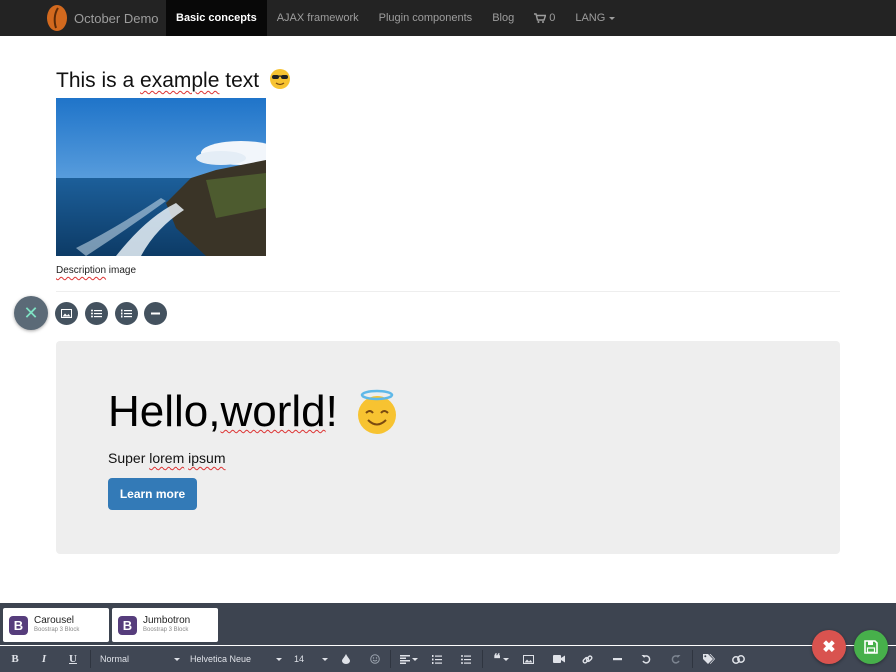 The image size is (896, 672). Describe the element at coordinates (437, 659) in the screenshot. I see `ordered-list-button` at that location.